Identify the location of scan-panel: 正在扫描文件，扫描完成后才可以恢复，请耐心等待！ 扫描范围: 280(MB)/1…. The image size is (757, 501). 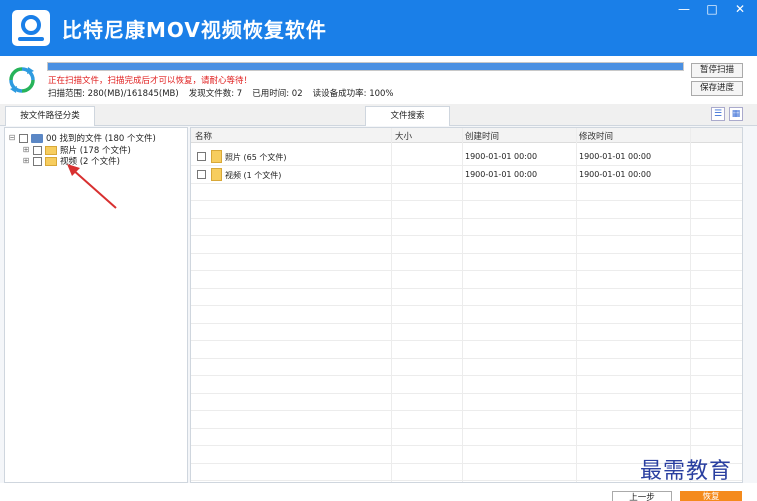
(378, 80).